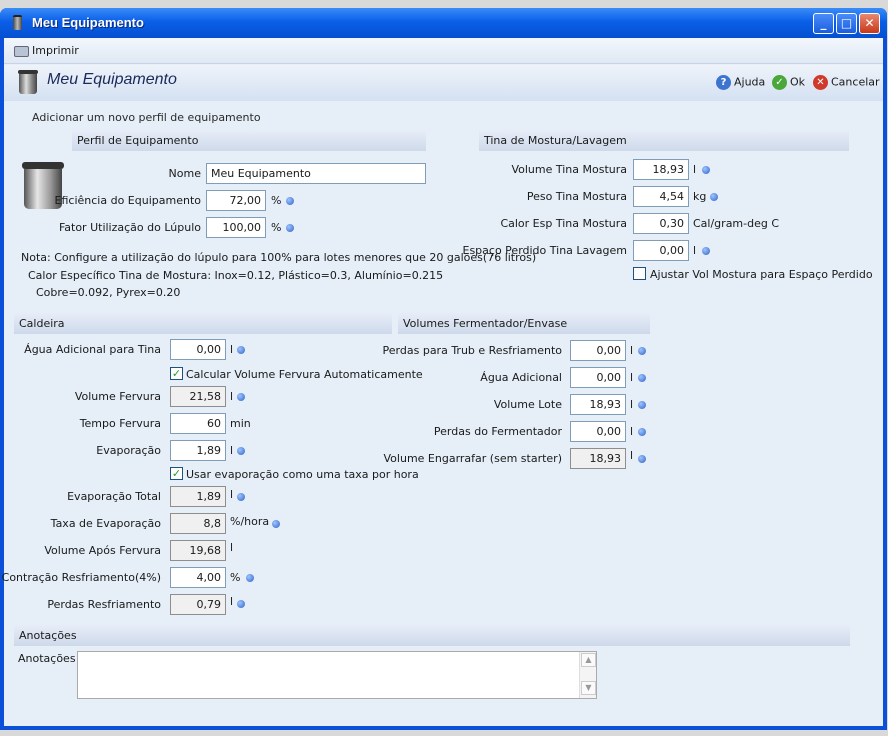 The width and height of the screenshot is (888, 736). I want to click on efficiency-unit: %, so click(276, 200).